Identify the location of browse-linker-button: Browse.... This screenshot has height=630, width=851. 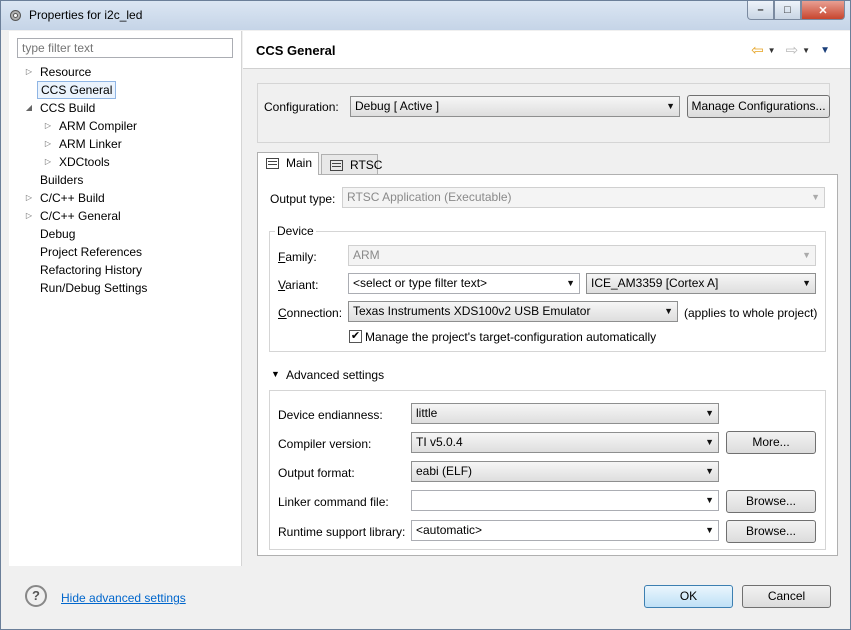
(771, 501).